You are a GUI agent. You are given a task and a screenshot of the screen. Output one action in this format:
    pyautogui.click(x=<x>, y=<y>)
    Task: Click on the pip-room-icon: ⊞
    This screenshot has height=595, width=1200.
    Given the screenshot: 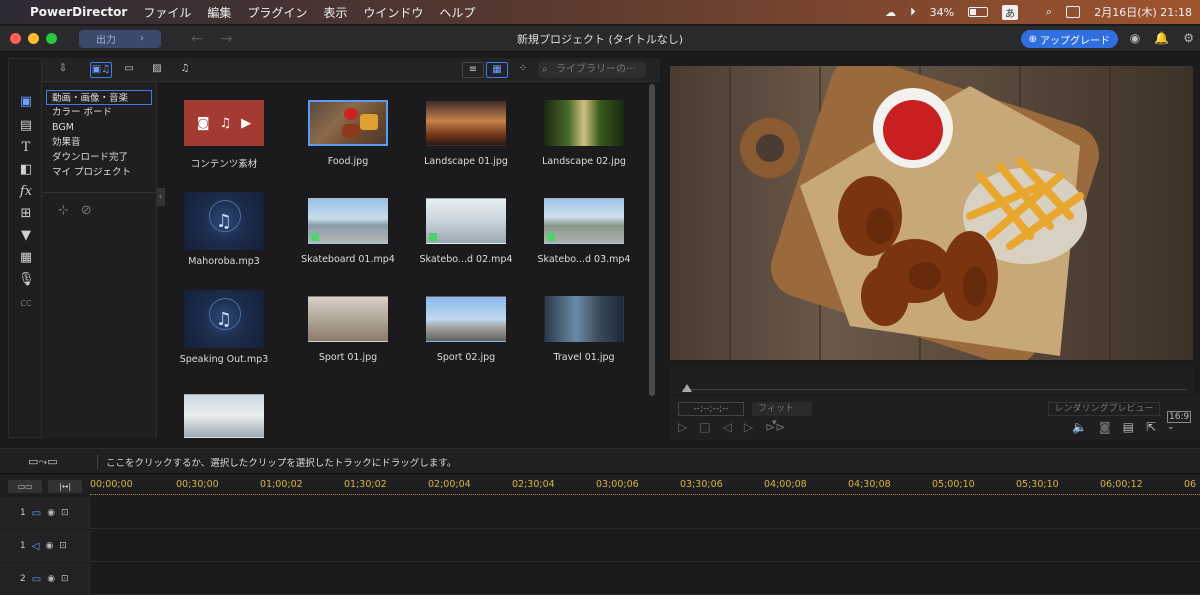 What is the action you would take?
    pyautogui.click(x=26, y=214)
    